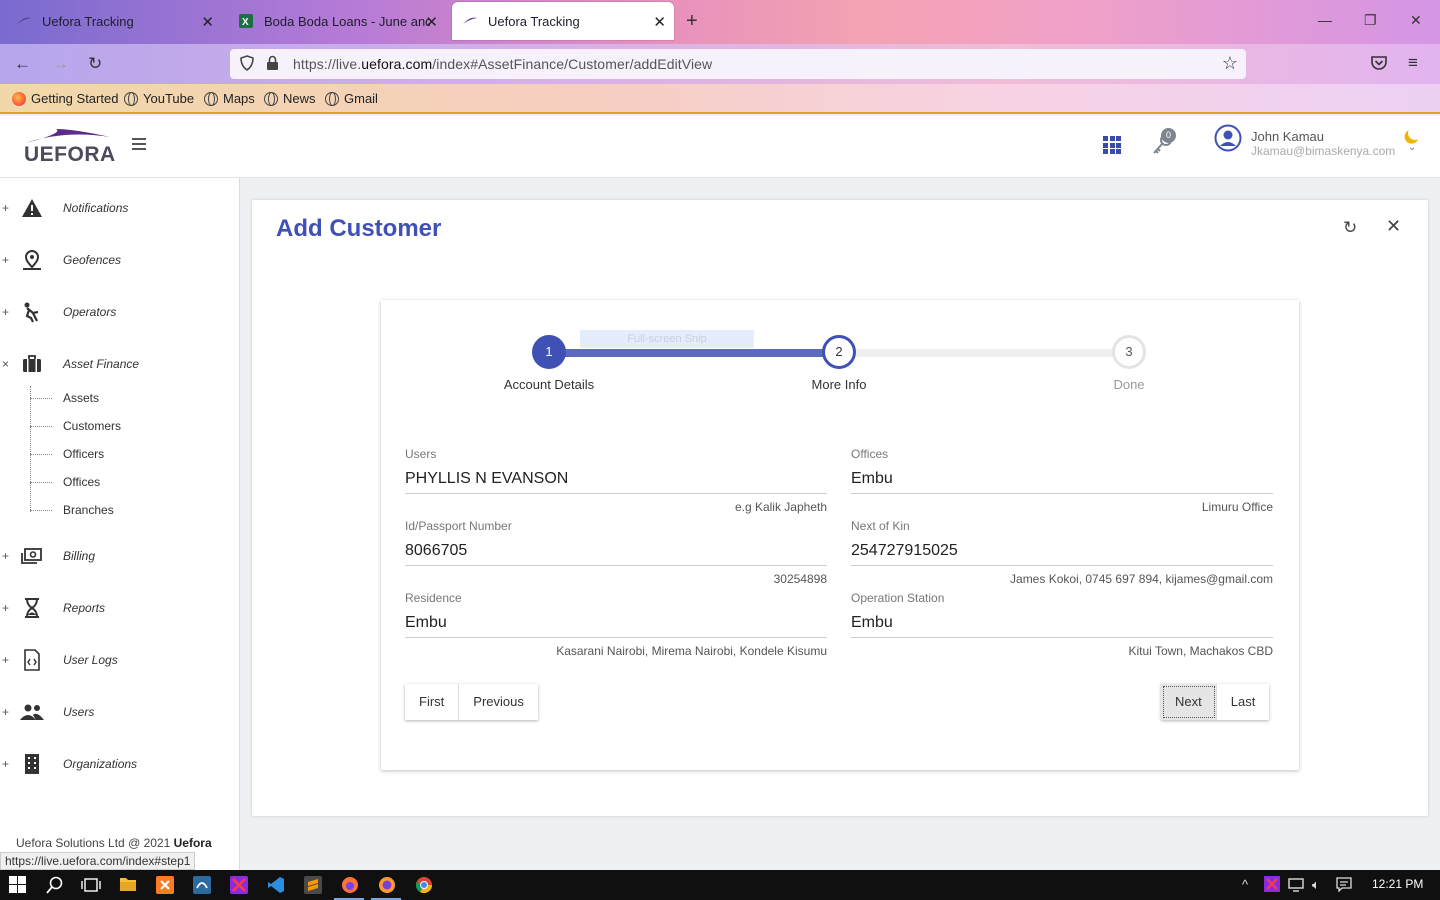 This screenshot has height=900, width=1440. Describe the element at coordinates (130, 426) in the screenshot. I see `submenu-item-customers: Customers` at that location.